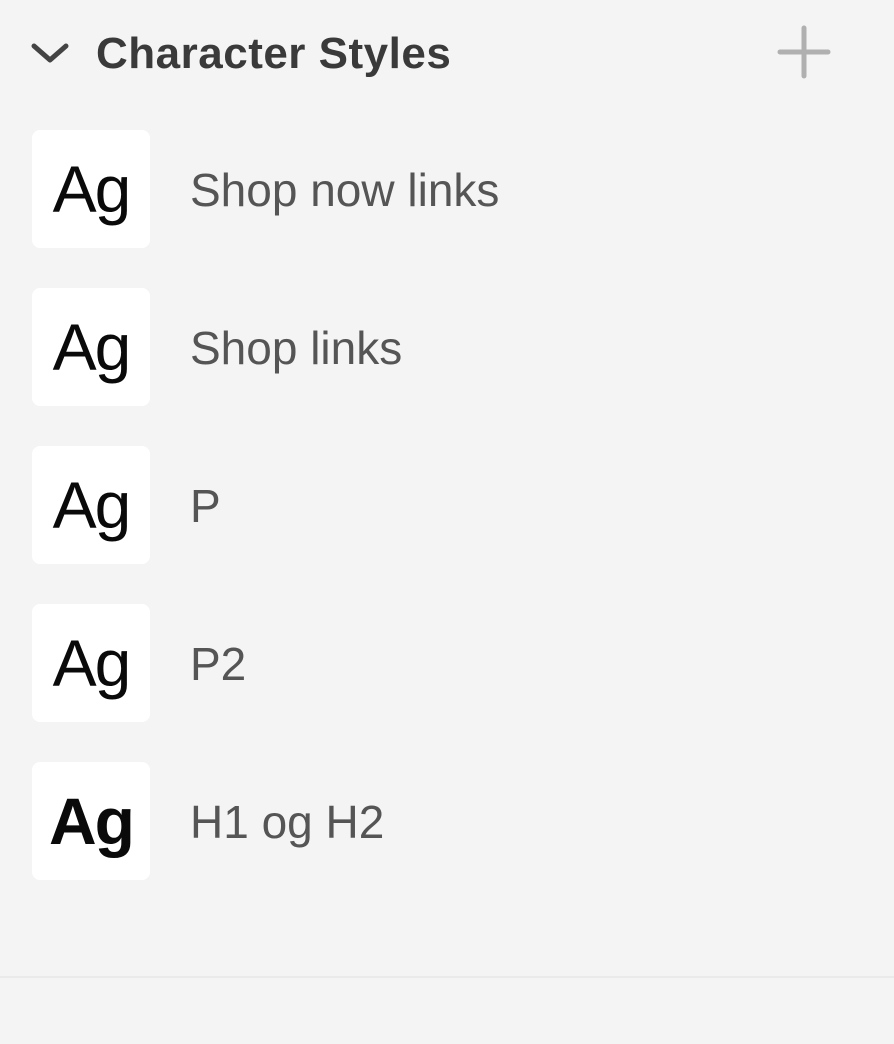 The image size is (894, 1044). What do you see at coordinates (205, 506) in the screenshot?
I see `style-item-label: P` at bounding box center [205, 506].